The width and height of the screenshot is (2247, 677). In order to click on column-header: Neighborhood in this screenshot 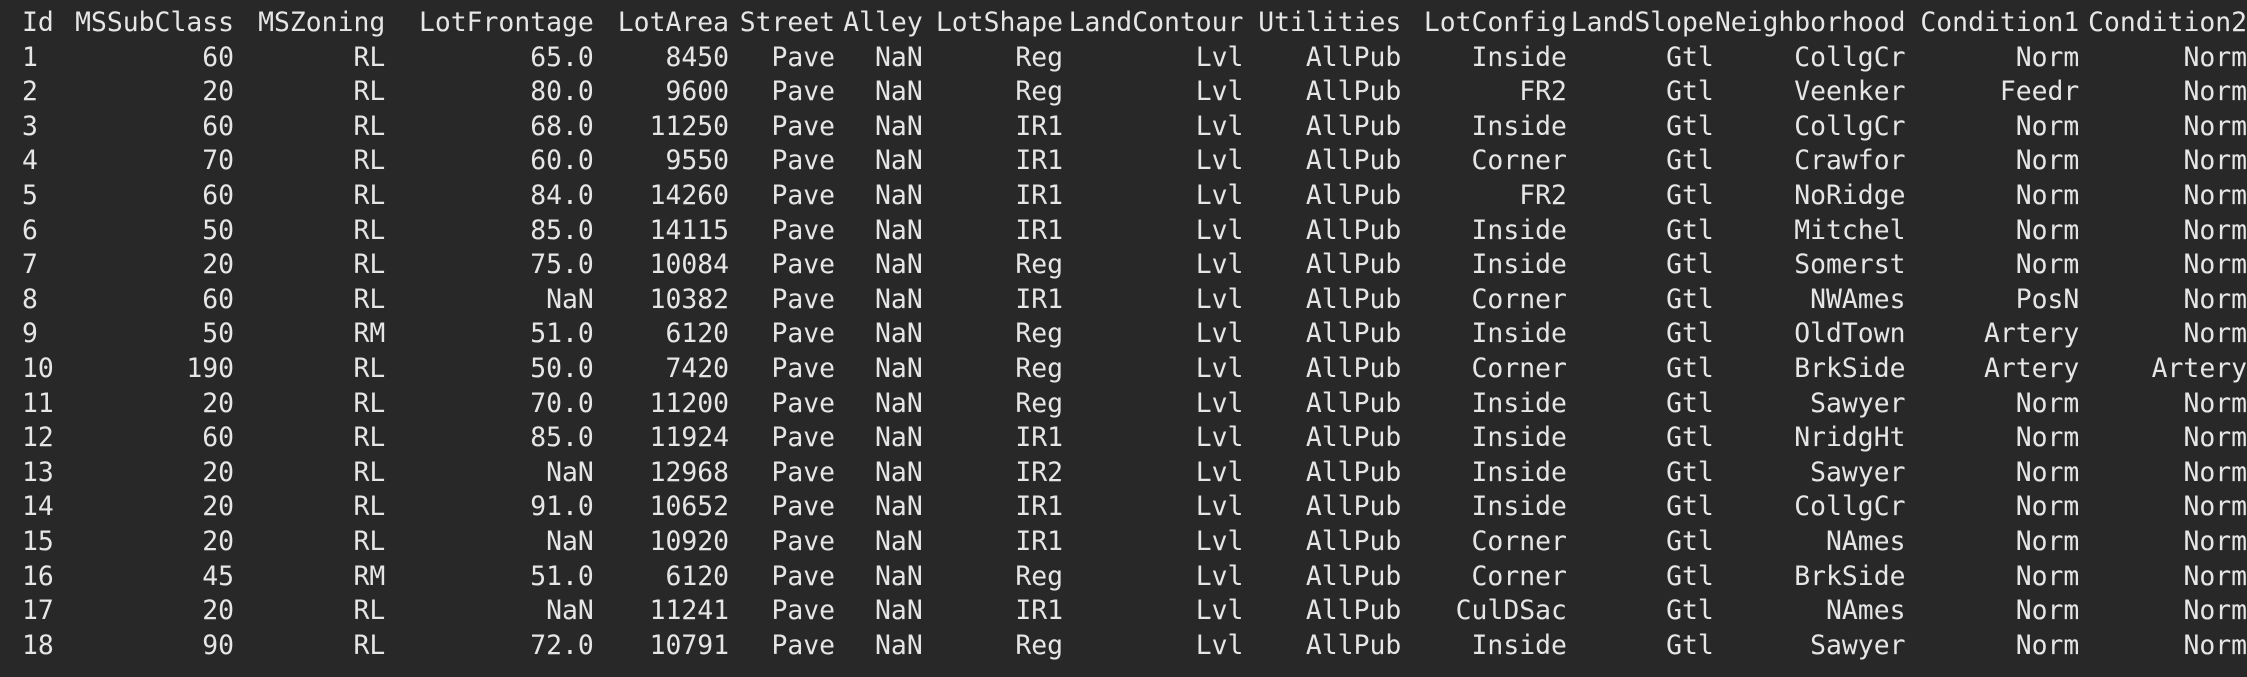, I will do `click(1810, 22)`.